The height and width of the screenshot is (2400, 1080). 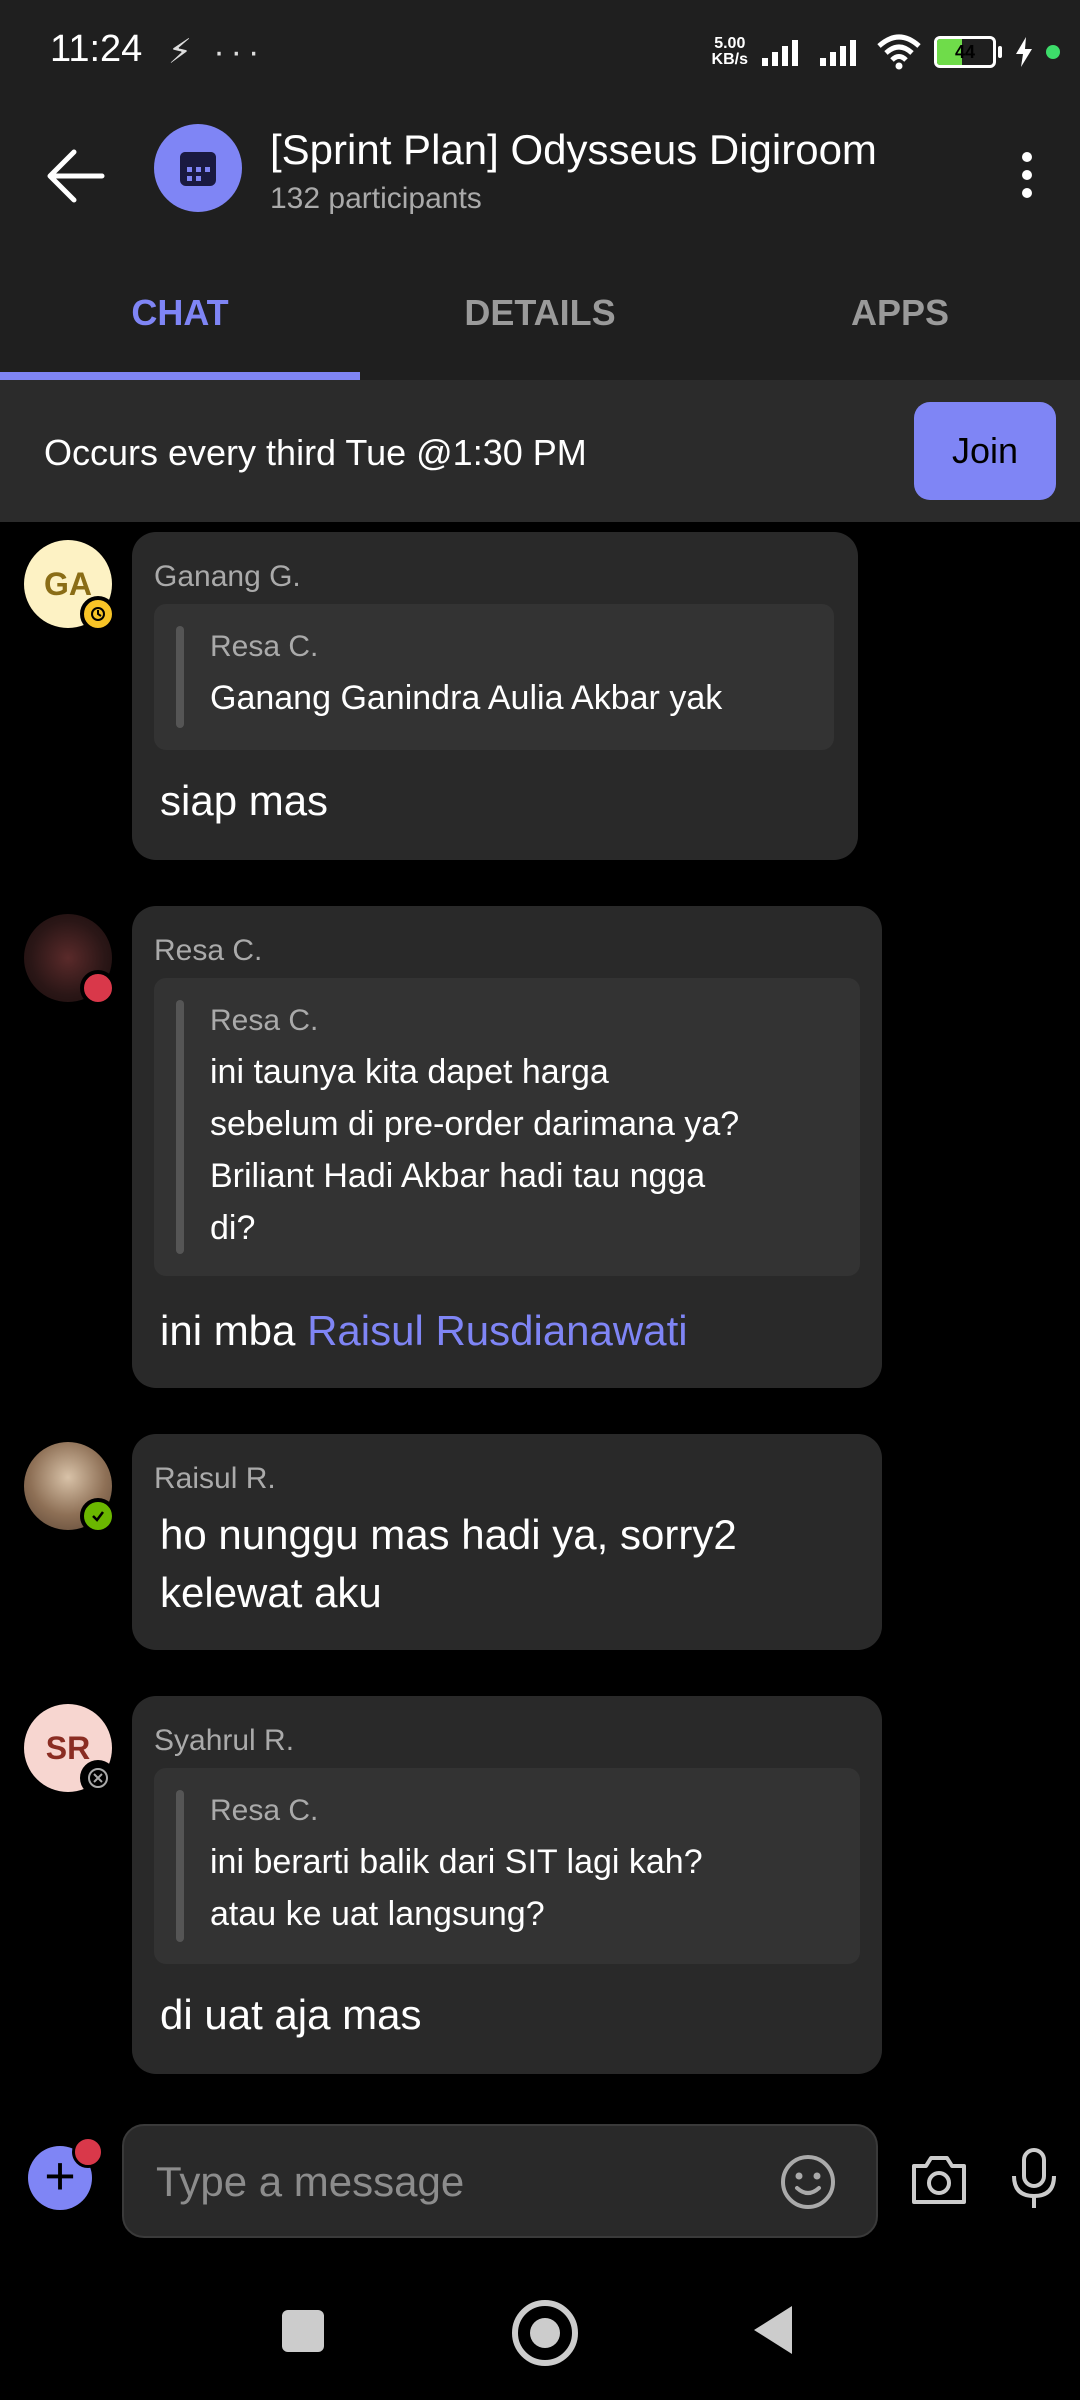 I want to click on status-right-icons: 5.00 KB/s 44, so click(x=886, y=52).